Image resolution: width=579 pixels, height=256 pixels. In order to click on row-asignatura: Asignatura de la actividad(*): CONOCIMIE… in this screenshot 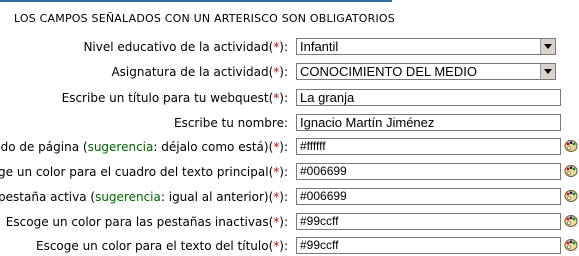, I will do `click(289, 72)`.